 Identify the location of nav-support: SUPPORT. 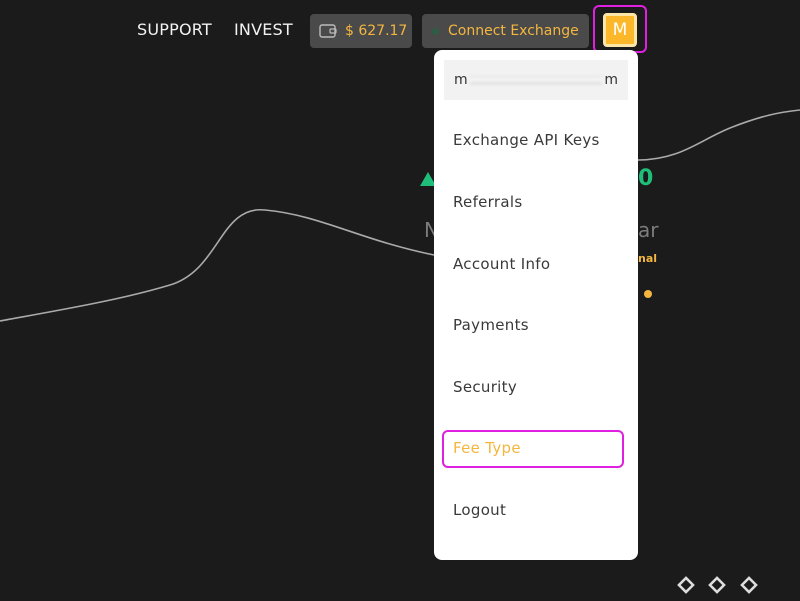
(174, 29).